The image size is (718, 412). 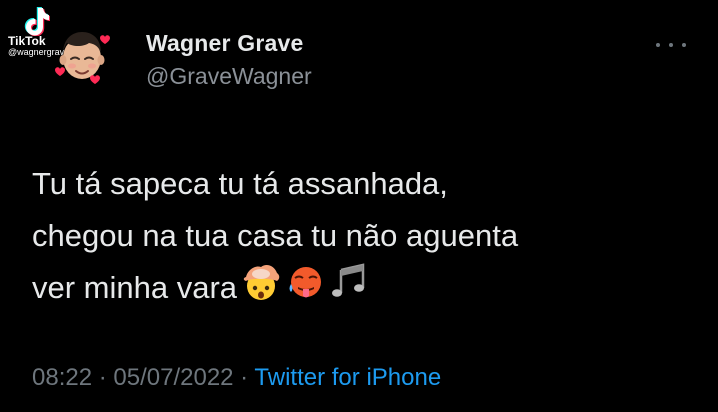 I want to click on tweet-line: chegou na tua casa tu não aguenta, so click(x=362, y=236).